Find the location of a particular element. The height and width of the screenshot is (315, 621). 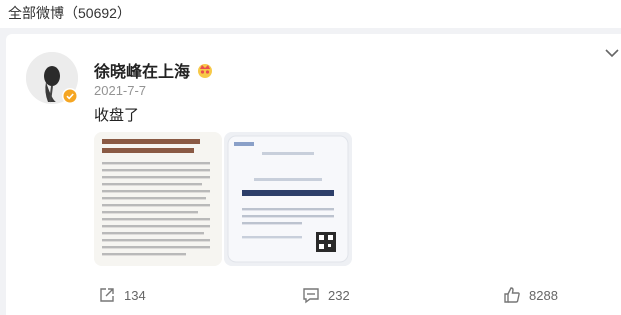

like-button: 8288 is located at coordinates (530, 295).